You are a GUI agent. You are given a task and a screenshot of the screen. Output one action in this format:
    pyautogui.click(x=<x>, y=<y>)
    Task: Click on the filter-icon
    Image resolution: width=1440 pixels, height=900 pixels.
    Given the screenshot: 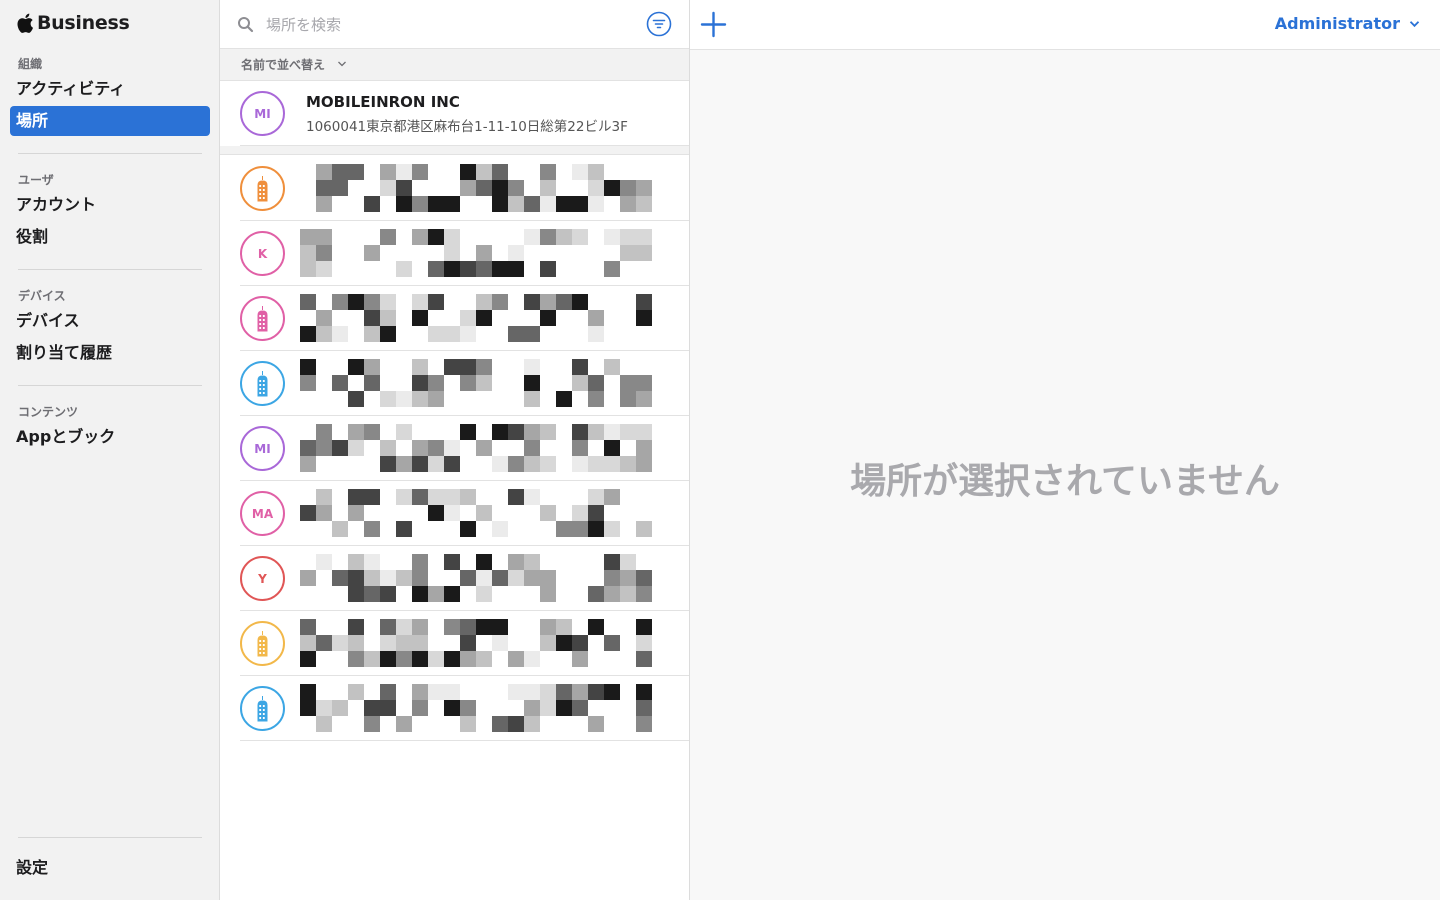 What is the action you would take?
    pyautogui.click(x=659, y=24)
    